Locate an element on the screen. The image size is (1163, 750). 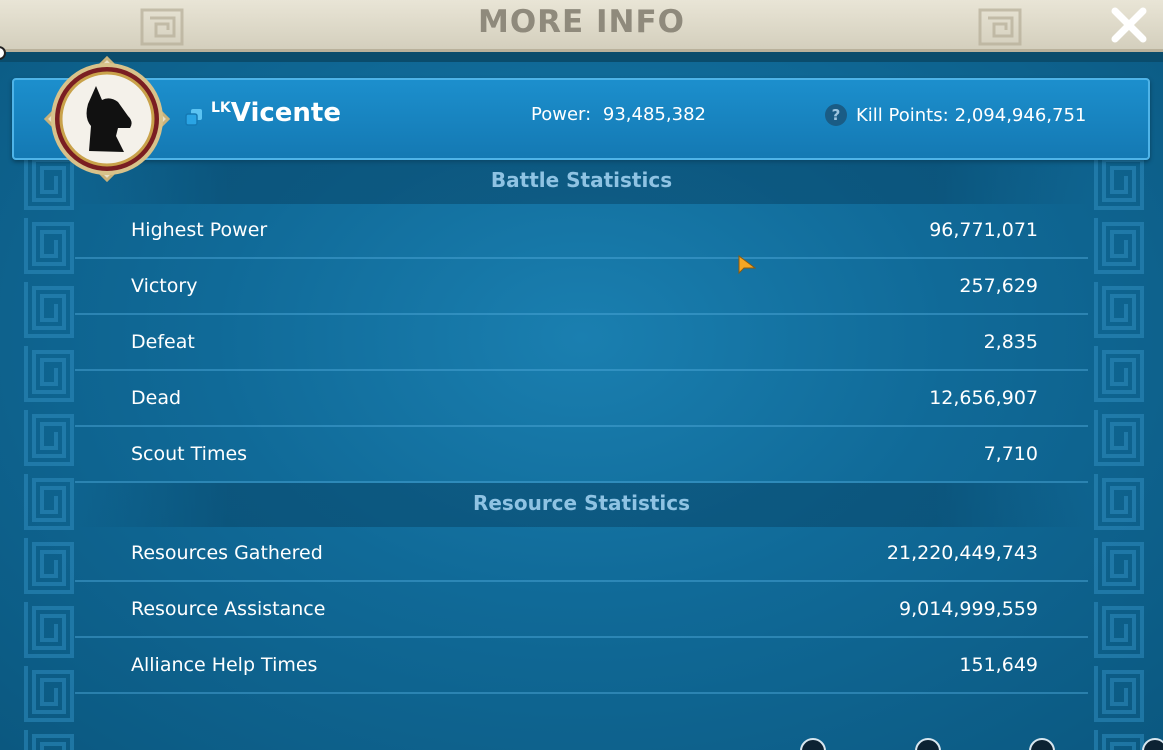
stat-label: Highest Power is located at coordinates (199, 230).